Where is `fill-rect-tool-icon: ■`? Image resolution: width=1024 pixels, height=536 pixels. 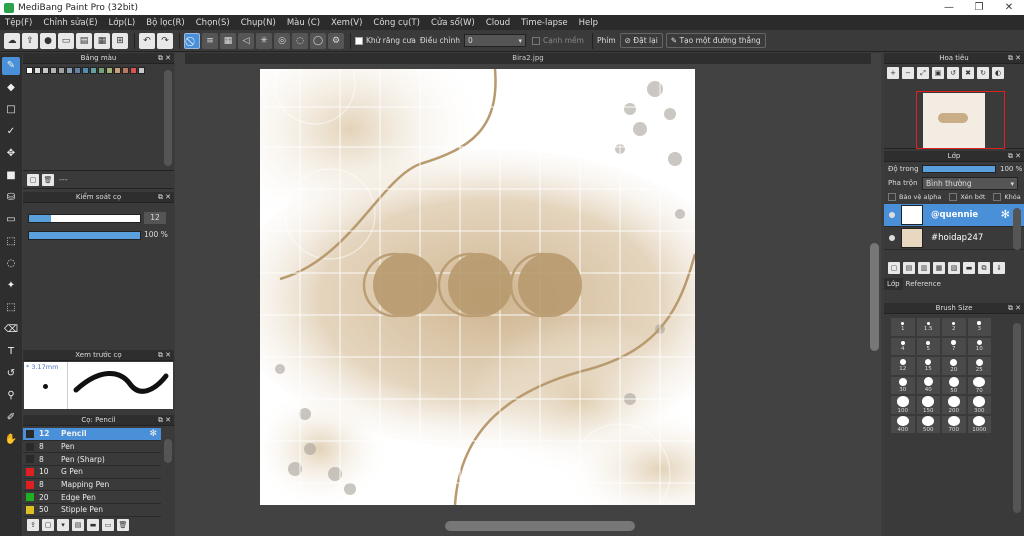
fill-rect-tool-icon: ■ is located at coordinates (11, 176).